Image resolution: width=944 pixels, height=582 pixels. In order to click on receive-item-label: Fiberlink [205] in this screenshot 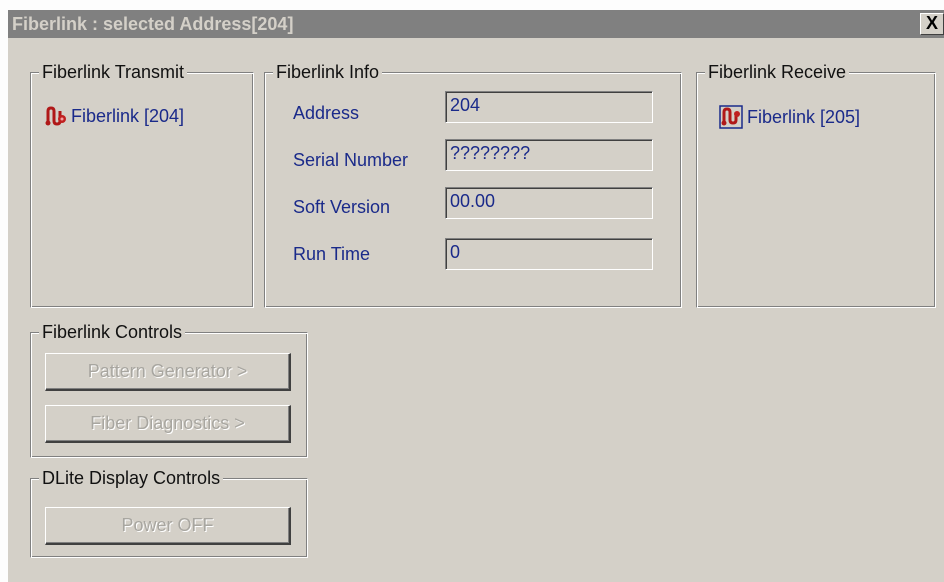, I will do `click(804, 116)`.